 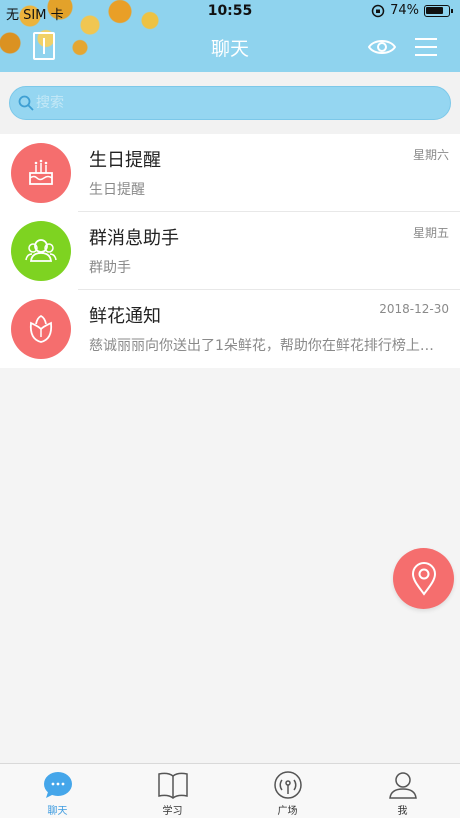 I want to click on search-bar, so click(x=230, y=103).